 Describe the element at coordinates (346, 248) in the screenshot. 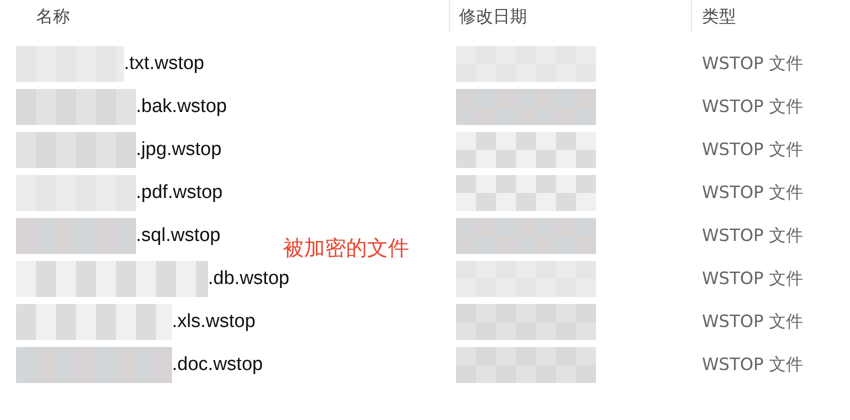

I see `annotation-label: 被加密的文件` at that location.